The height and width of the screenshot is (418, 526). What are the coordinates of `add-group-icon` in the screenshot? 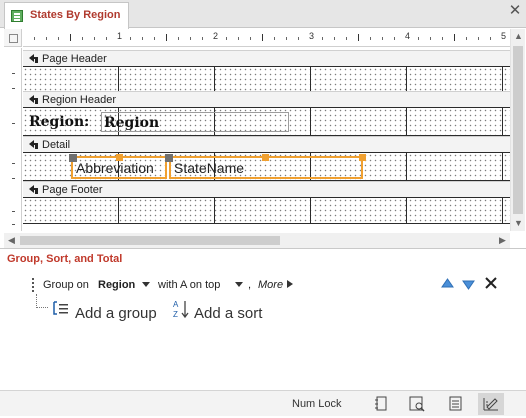 It's located at (61, 309).